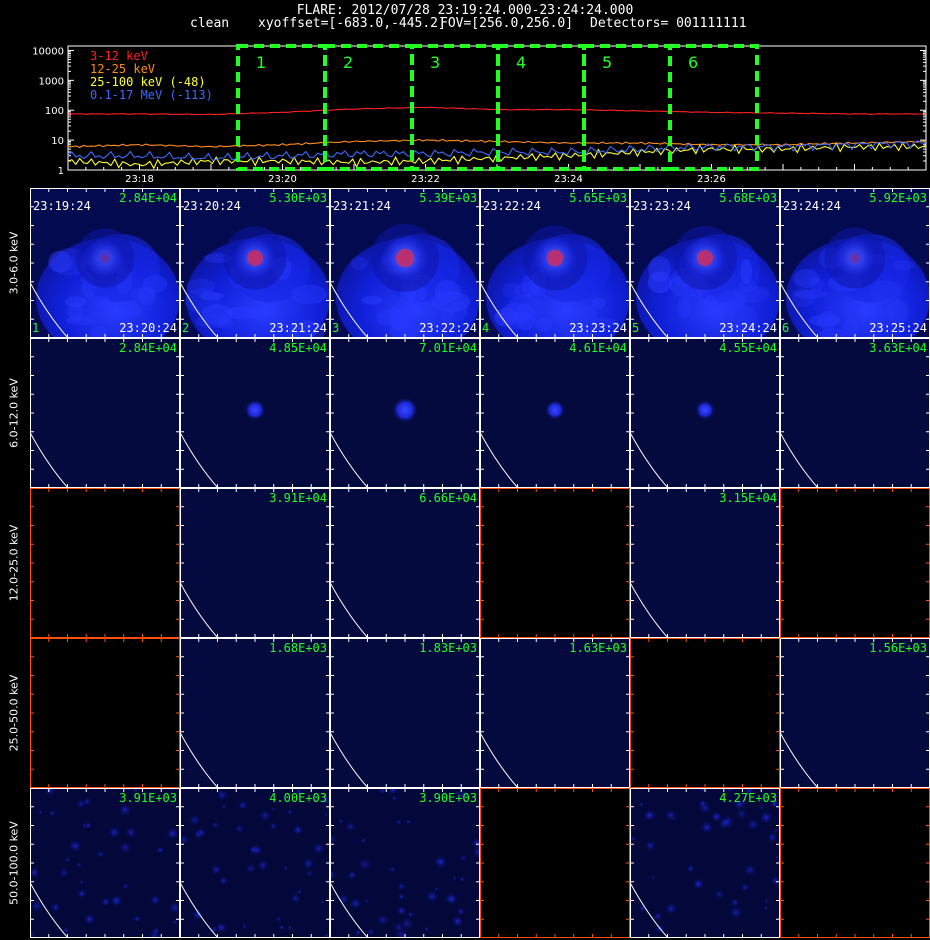  I want to click on panel-index: 1, so click(35, 328).